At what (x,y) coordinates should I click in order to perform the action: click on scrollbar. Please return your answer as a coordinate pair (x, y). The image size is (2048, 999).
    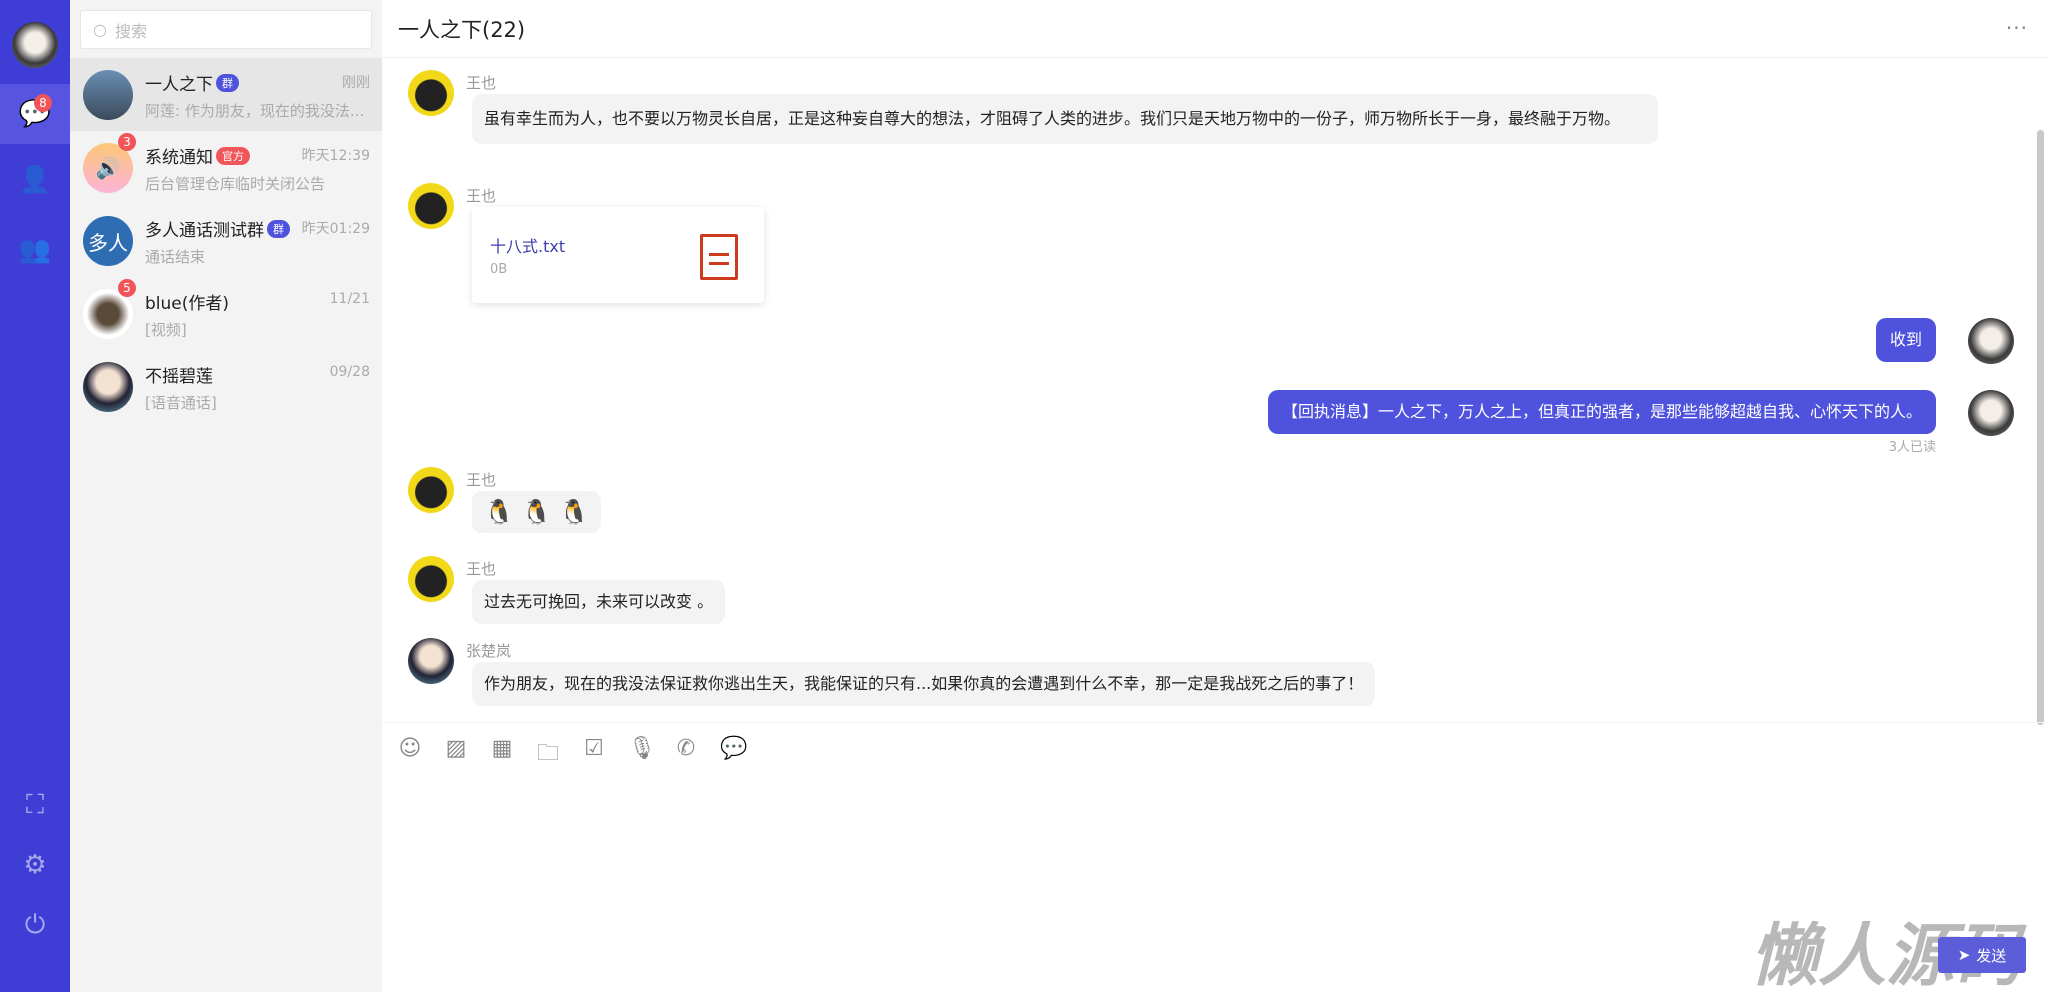
    Looking at the image, I should click on (2040, 427).